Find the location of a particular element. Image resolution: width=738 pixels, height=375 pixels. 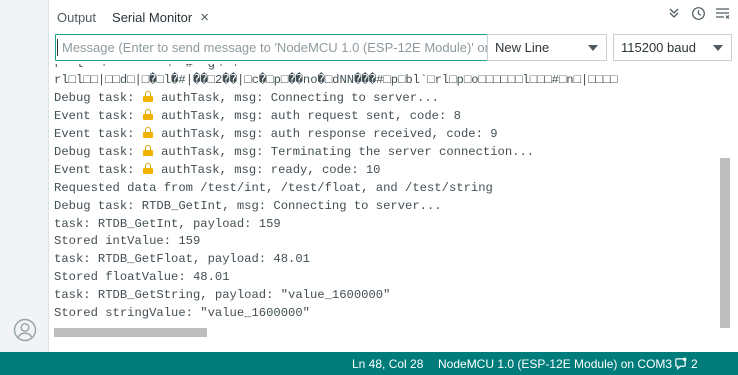

tab-output-label: Output is located at coordinates (77, 17).